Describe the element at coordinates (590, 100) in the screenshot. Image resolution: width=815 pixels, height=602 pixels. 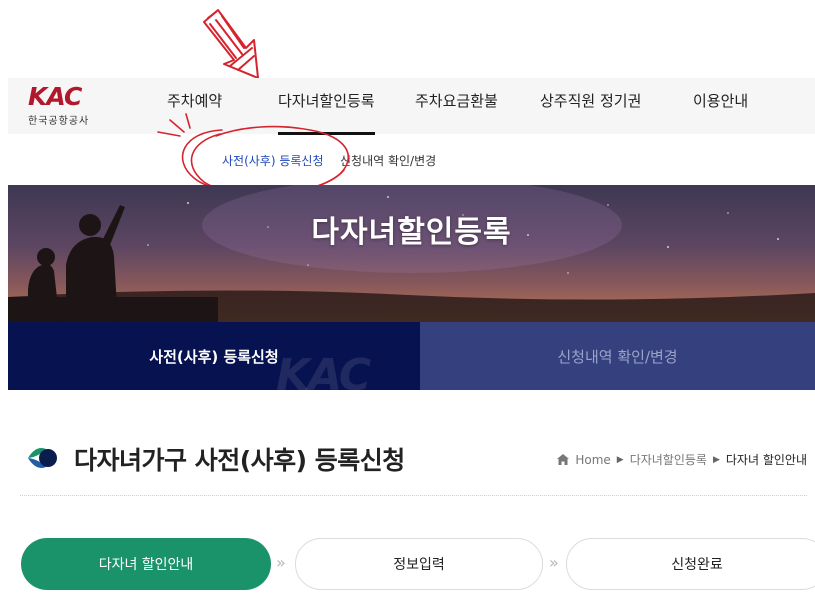
I see `nav-staff-pass: 상주직원 정기권` at that location.